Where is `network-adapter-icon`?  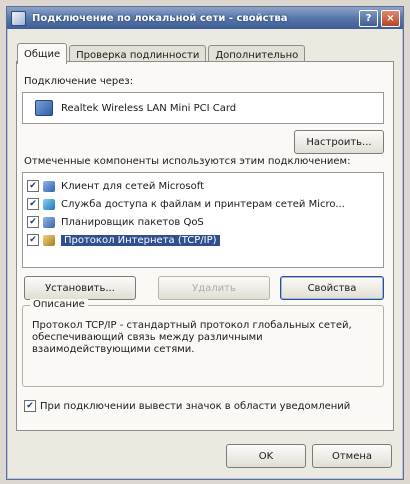
network-adapter-icon is located at coordinates (44, 108).